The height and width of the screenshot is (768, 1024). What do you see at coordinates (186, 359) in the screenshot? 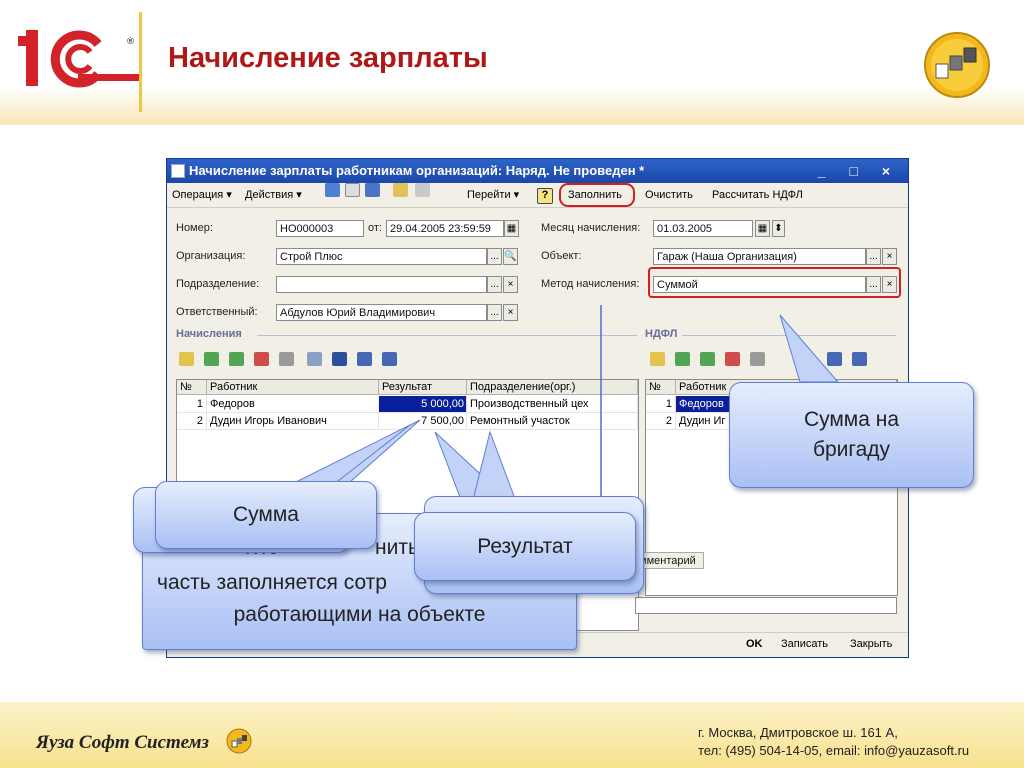
I see `row-add-icon` at bounding box center [186, 359].